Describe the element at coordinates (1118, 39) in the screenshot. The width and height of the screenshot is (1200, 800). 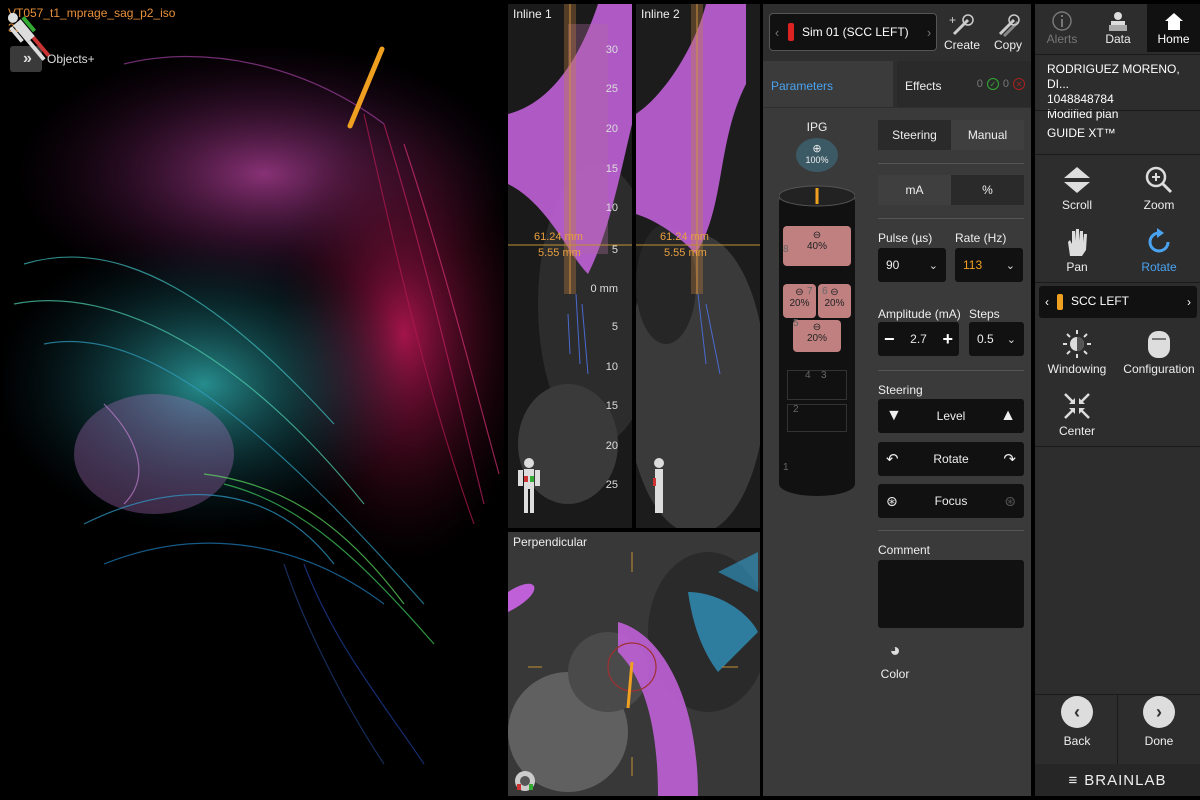
I see `data-label: Data` at that location.